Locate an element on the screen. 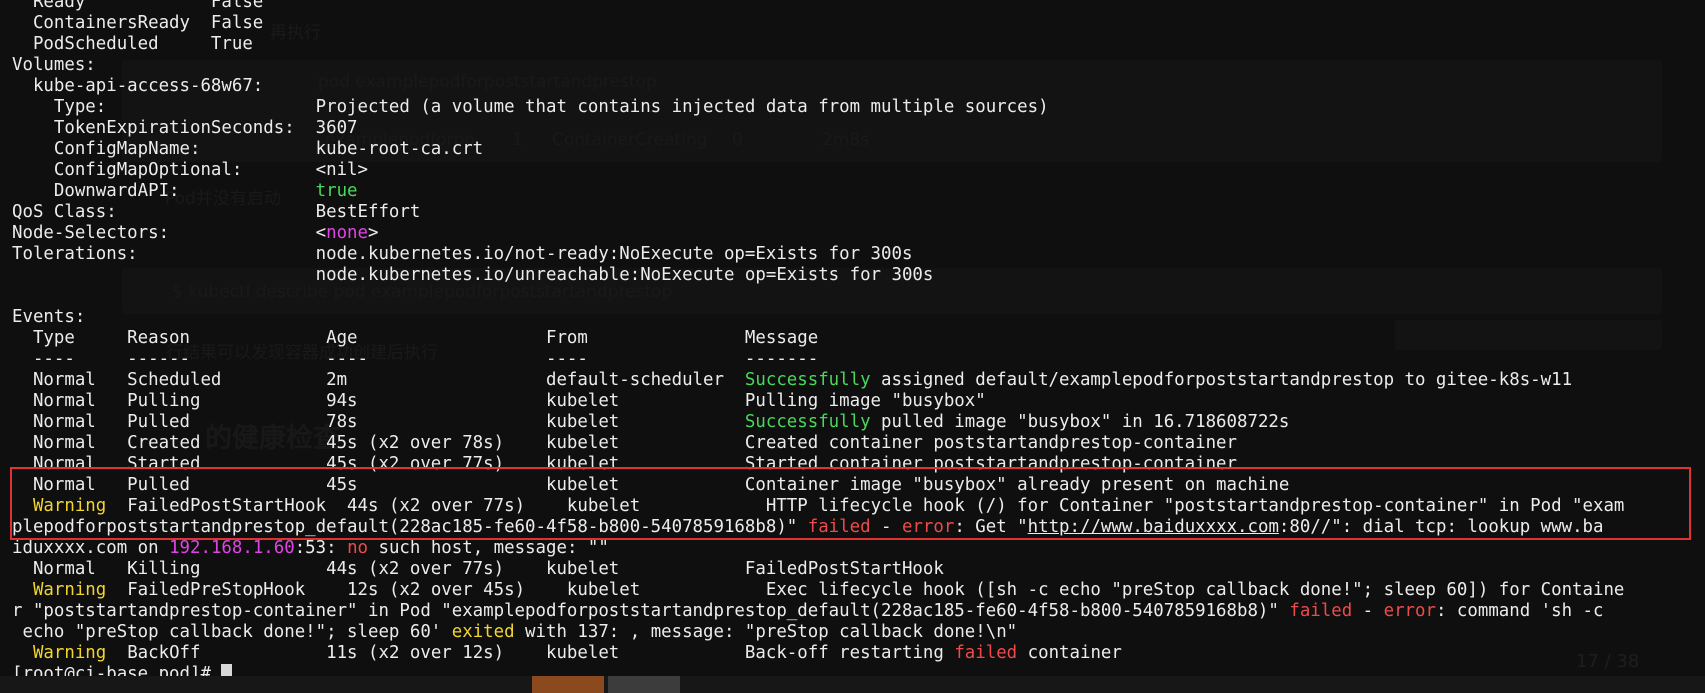 Image resolution: width=1705 pixels, height=693 pixels. terminal-line: Type Reason Age From Message is located at coordinates (818, 338).